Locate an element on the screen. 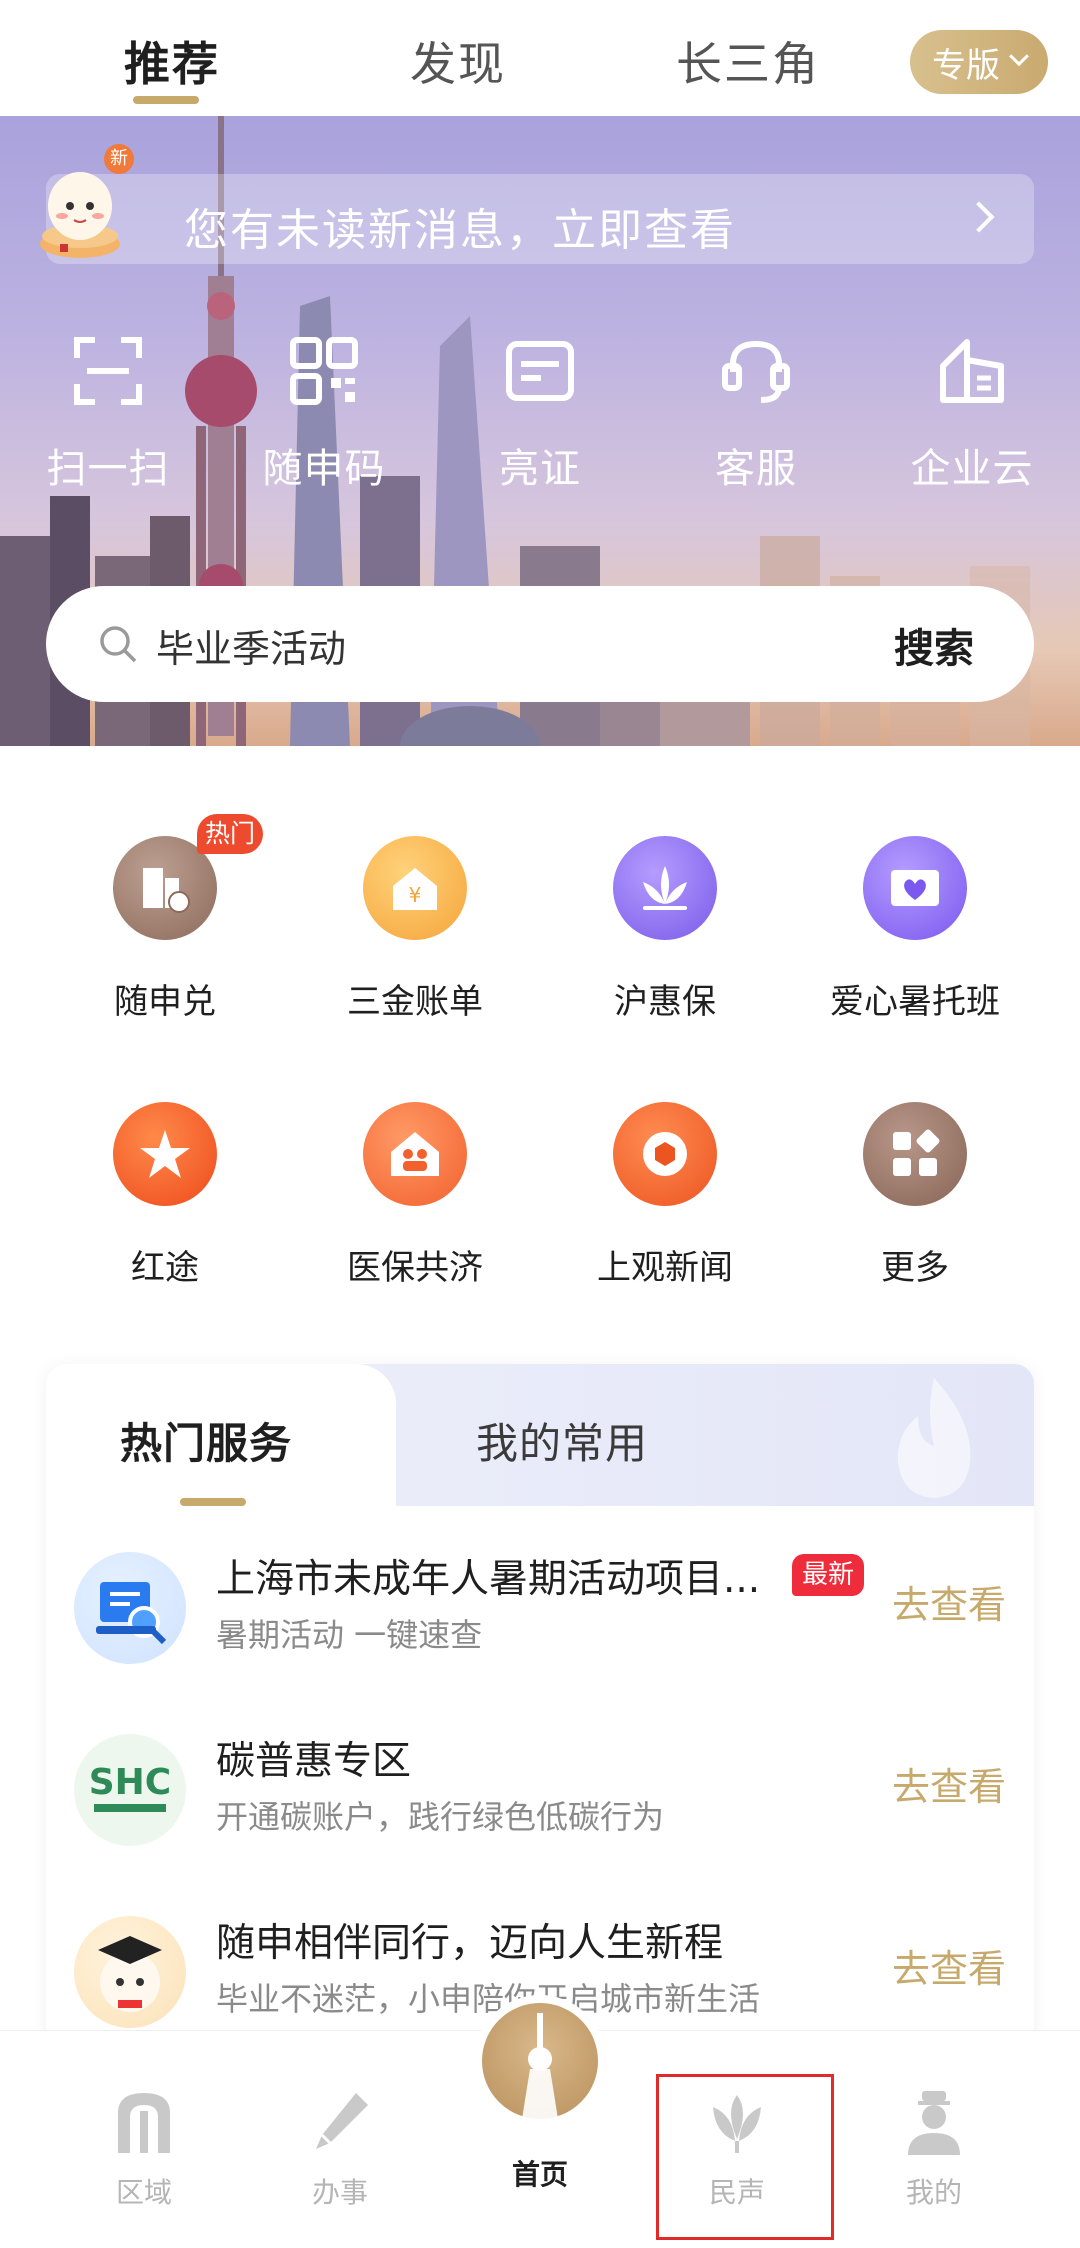  list-item-subtitle: 开通碳账户，践行绿色低碳行为 is located at coordinates (440, 1817).